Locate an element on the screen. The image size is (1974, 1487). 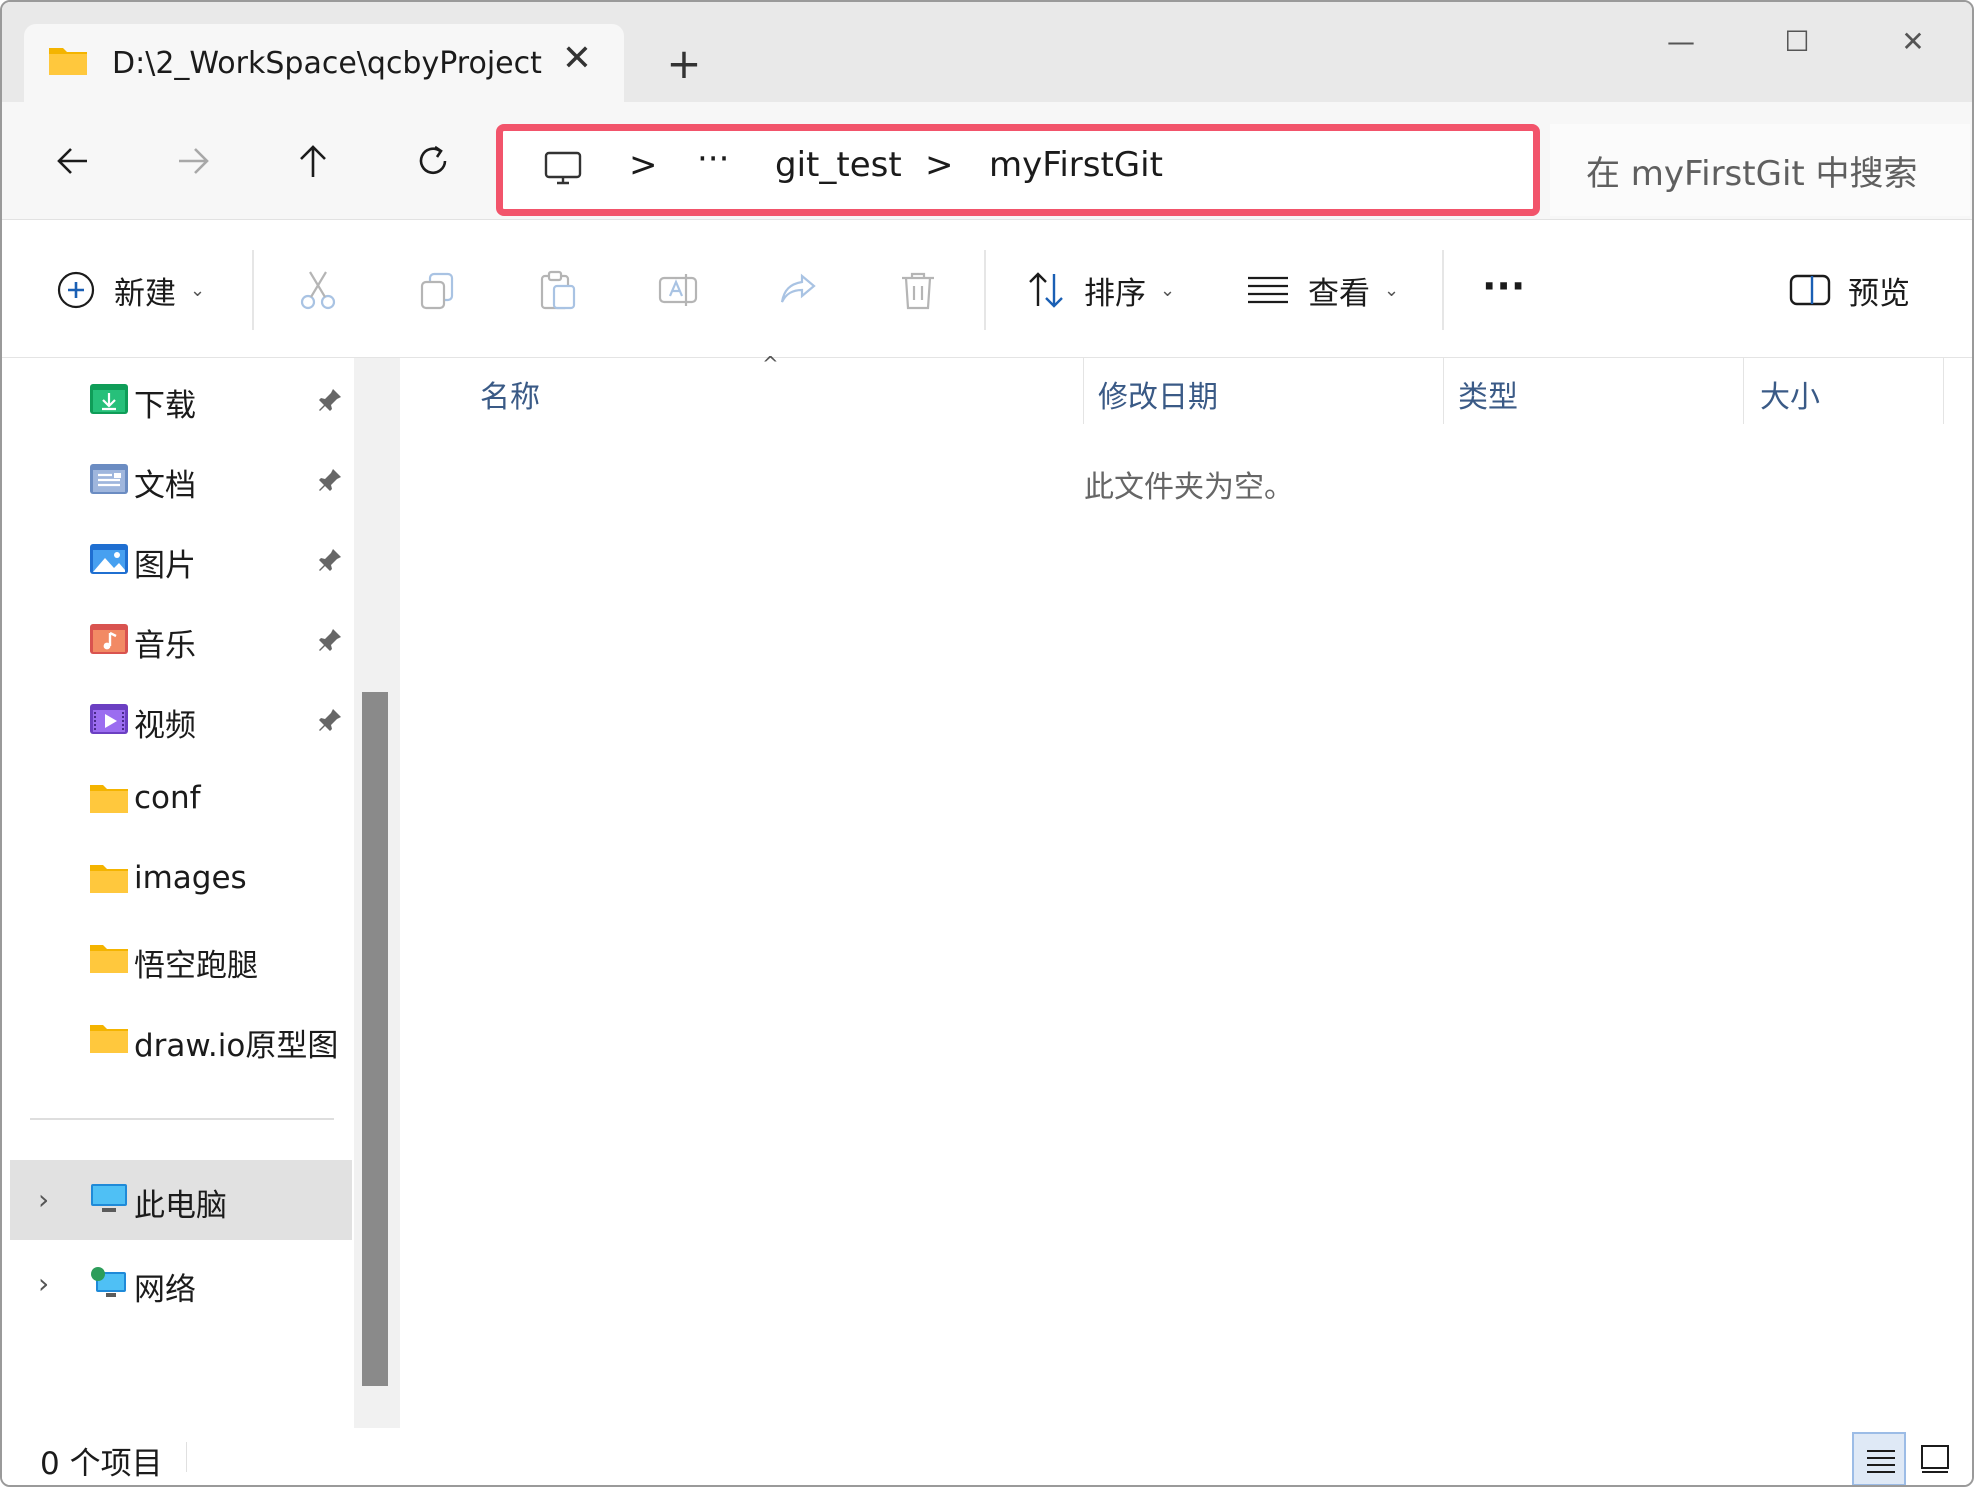
item-count: 0 个项目 is located at coordinates (101, 1464).